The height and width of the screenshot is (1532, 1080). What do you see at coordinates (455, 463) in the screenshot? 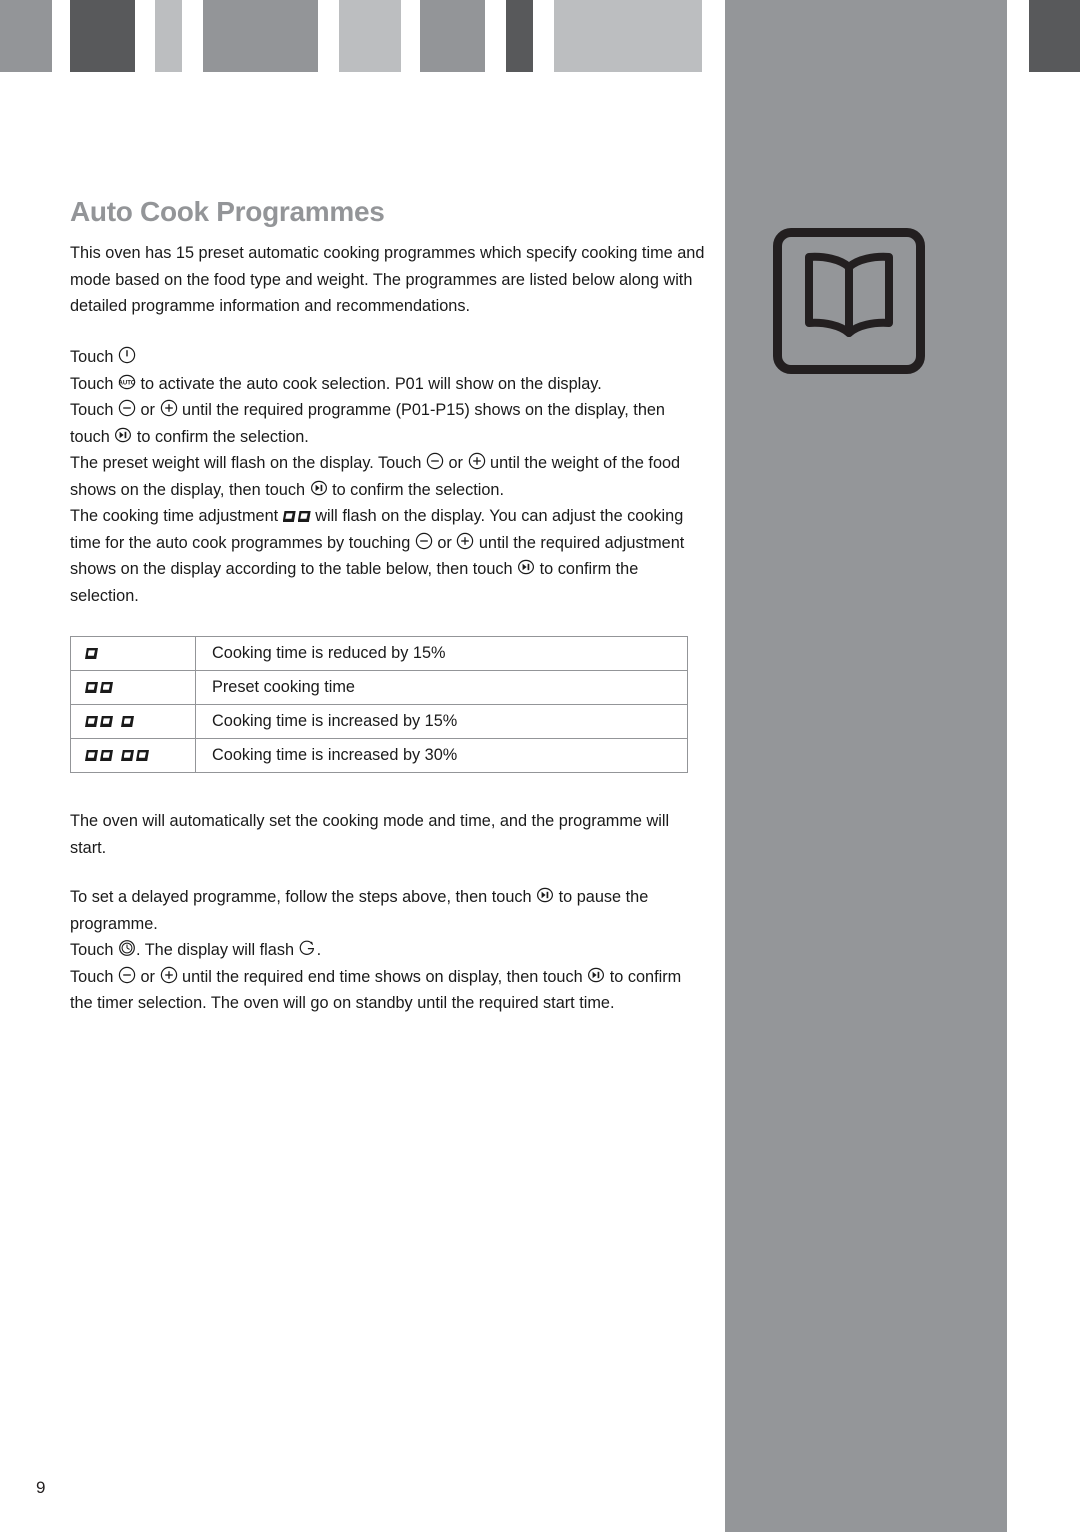
I see `step4-text-b: or` at bounding box center [455, 463].